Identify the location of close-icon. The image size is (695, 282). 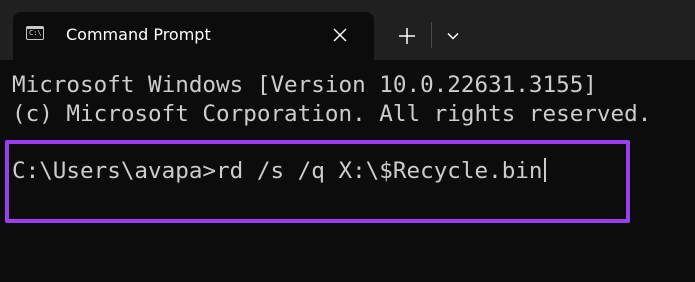
(340, 35).